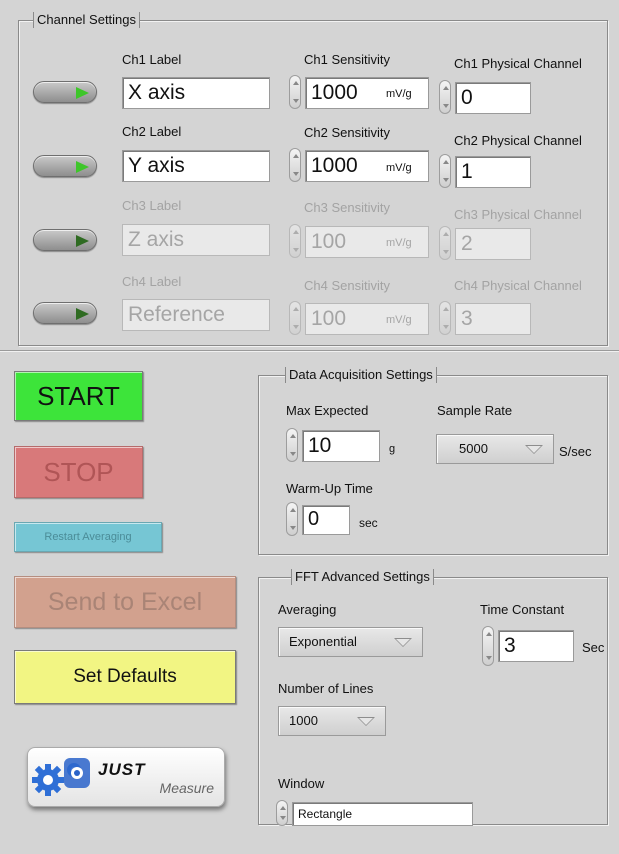 The height and width of the screenshot is (854, 619). What do you see at coordinates (575, 451) in the screenshot?
I see `sample-rate-unit: S/sec` at bounding box center [575, 451].